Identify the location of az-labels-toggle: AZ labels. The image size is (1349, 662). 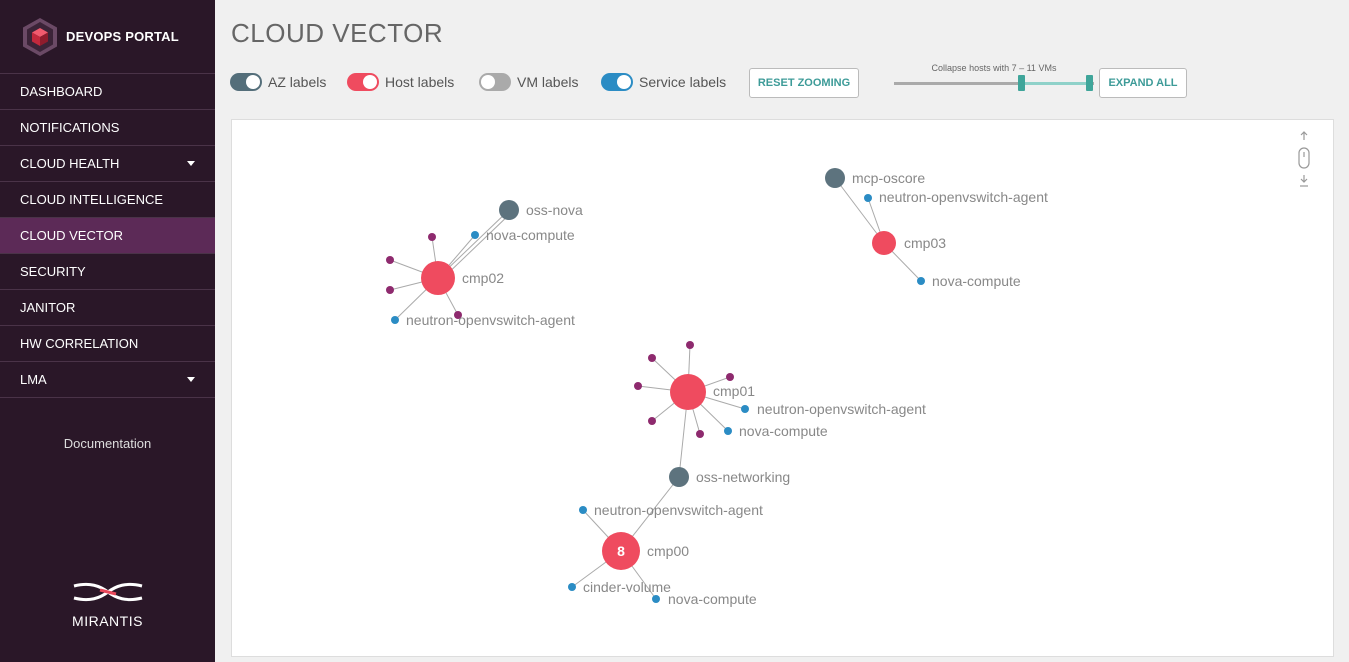
(278, 82).